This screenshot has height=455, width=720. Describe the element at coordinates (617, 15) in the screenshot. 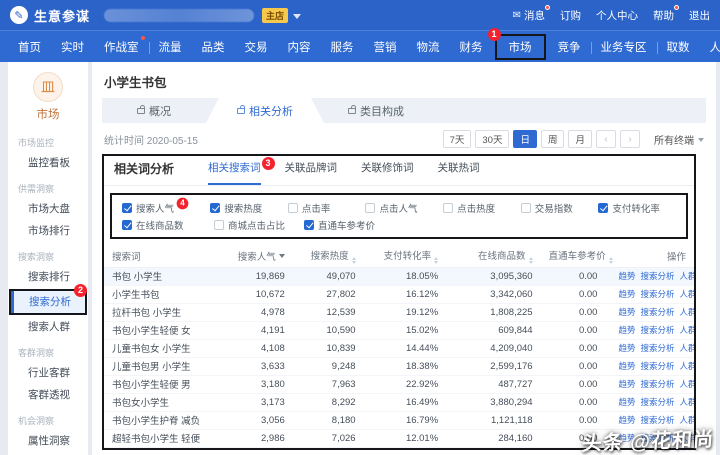

I see `topbar-item-个人中心: 个人中心` at that location.